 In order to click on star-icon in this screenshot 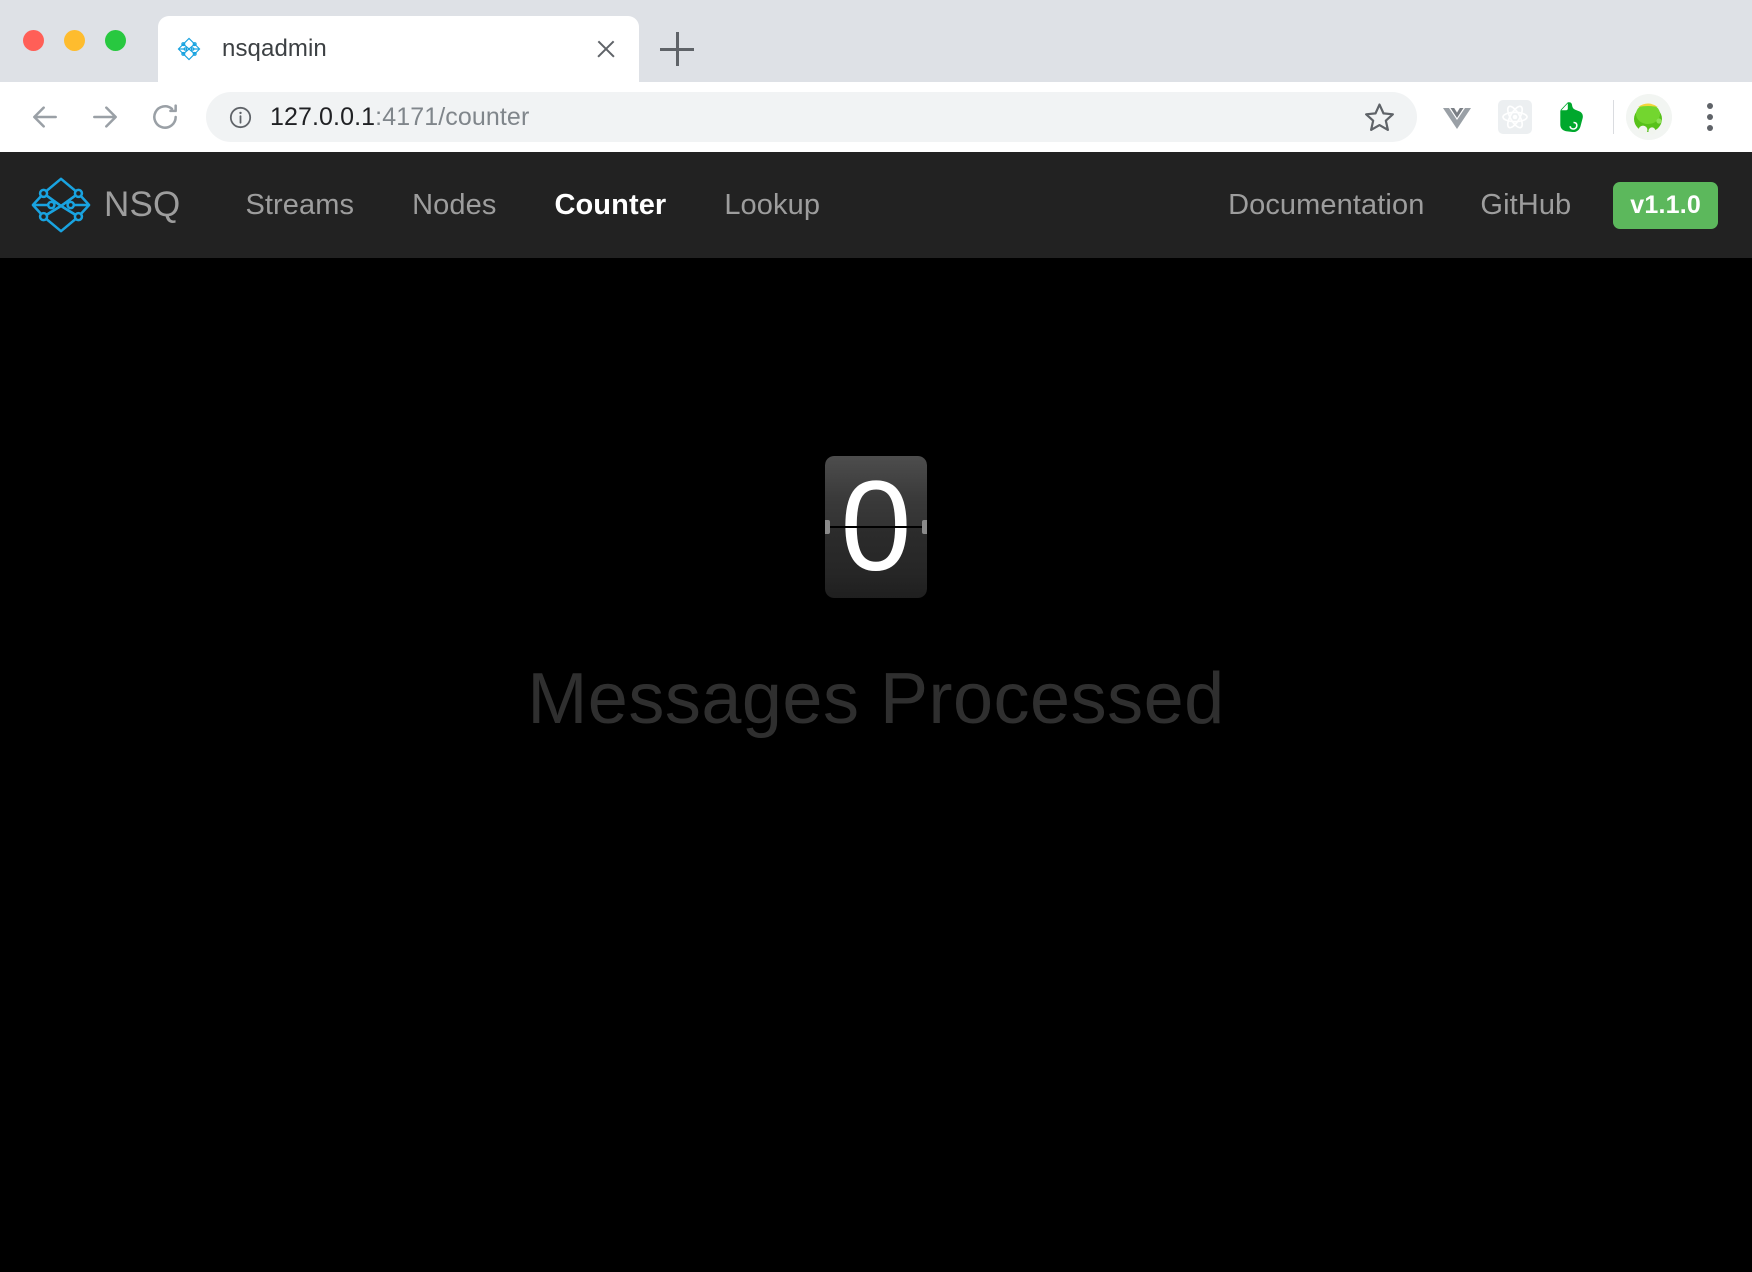, I will do `click(1379, 116)`.